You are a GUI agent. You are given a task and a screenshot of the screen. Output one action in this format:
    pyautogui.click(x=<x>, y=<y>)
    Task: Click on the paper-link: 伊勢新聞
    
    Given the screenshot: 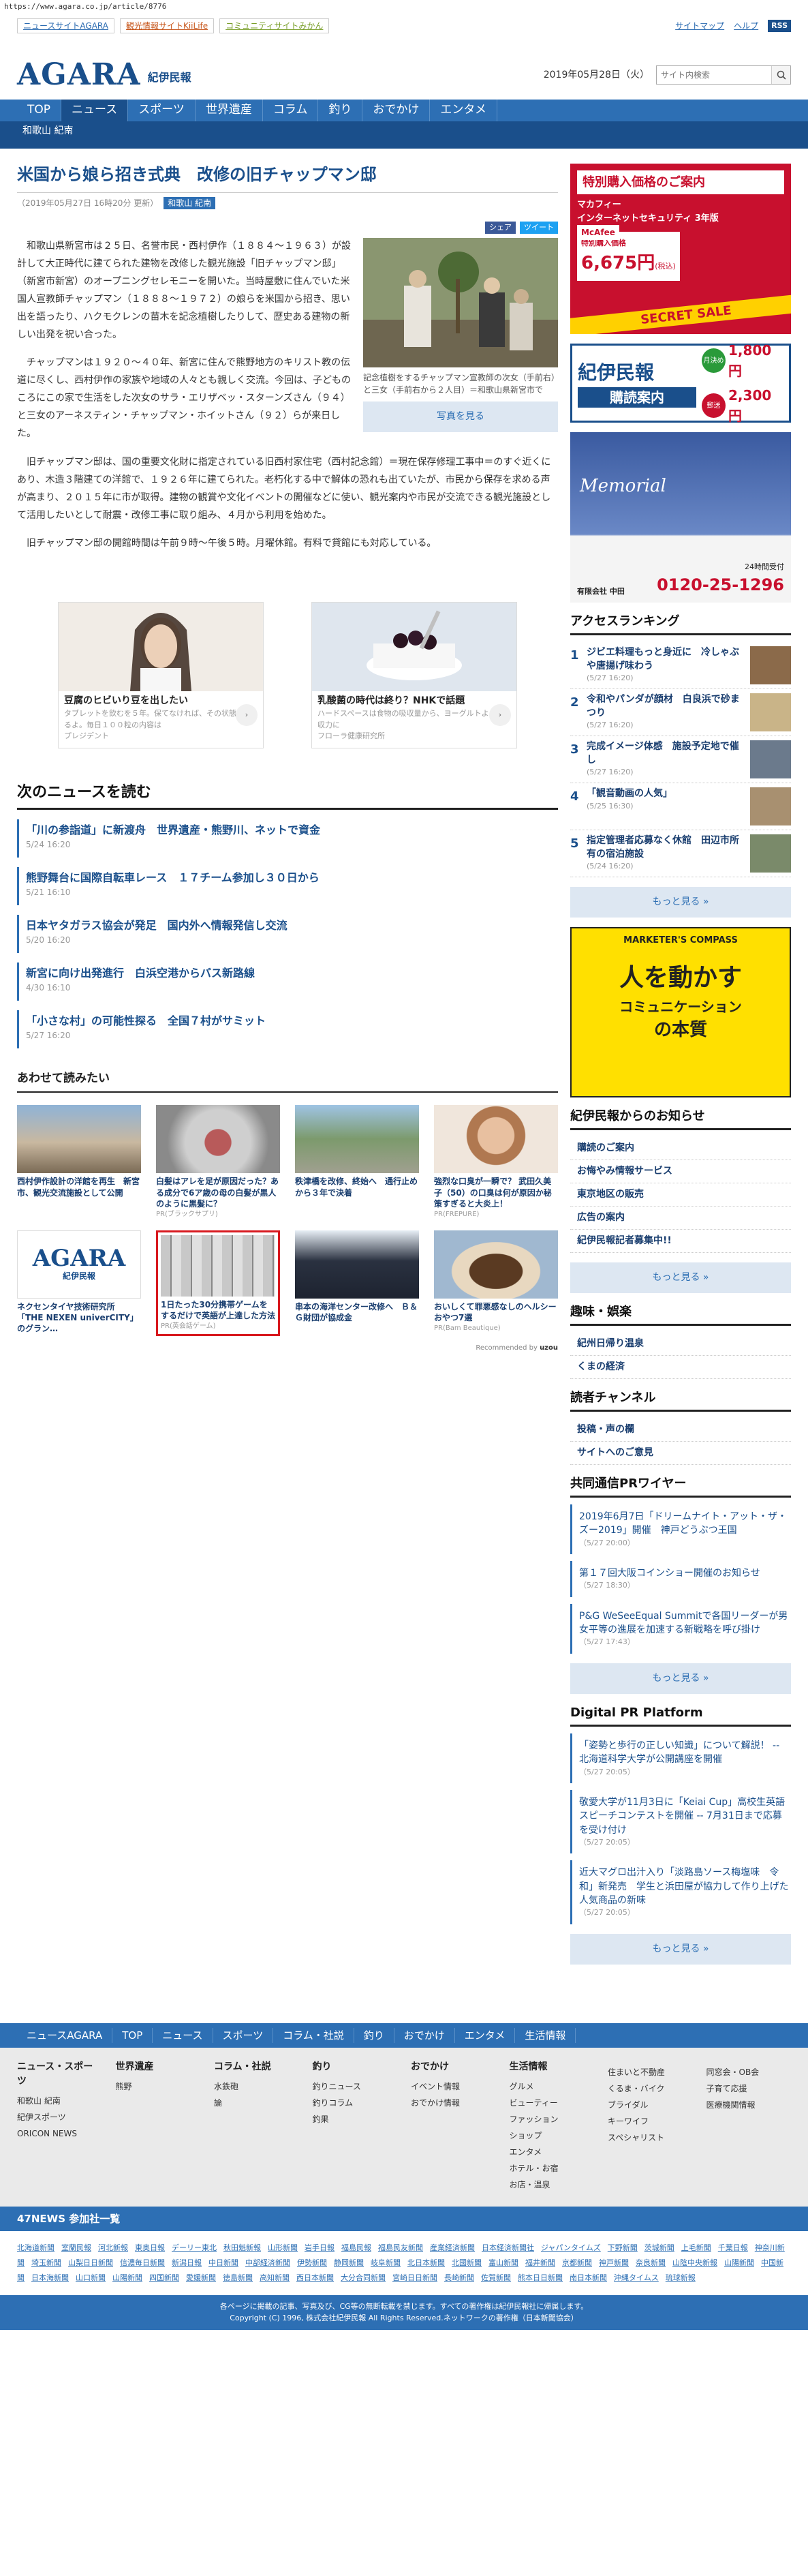 What is the action you would take?
    pyautogui.click(x=312, y=2262)
    